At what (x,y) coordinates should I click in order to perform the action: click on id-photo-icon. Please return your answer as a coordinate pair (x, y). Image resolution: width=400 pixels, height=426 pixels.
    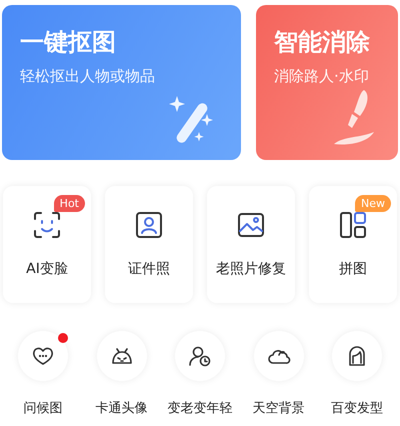
    Looking at the image, I should click on (149, 225).